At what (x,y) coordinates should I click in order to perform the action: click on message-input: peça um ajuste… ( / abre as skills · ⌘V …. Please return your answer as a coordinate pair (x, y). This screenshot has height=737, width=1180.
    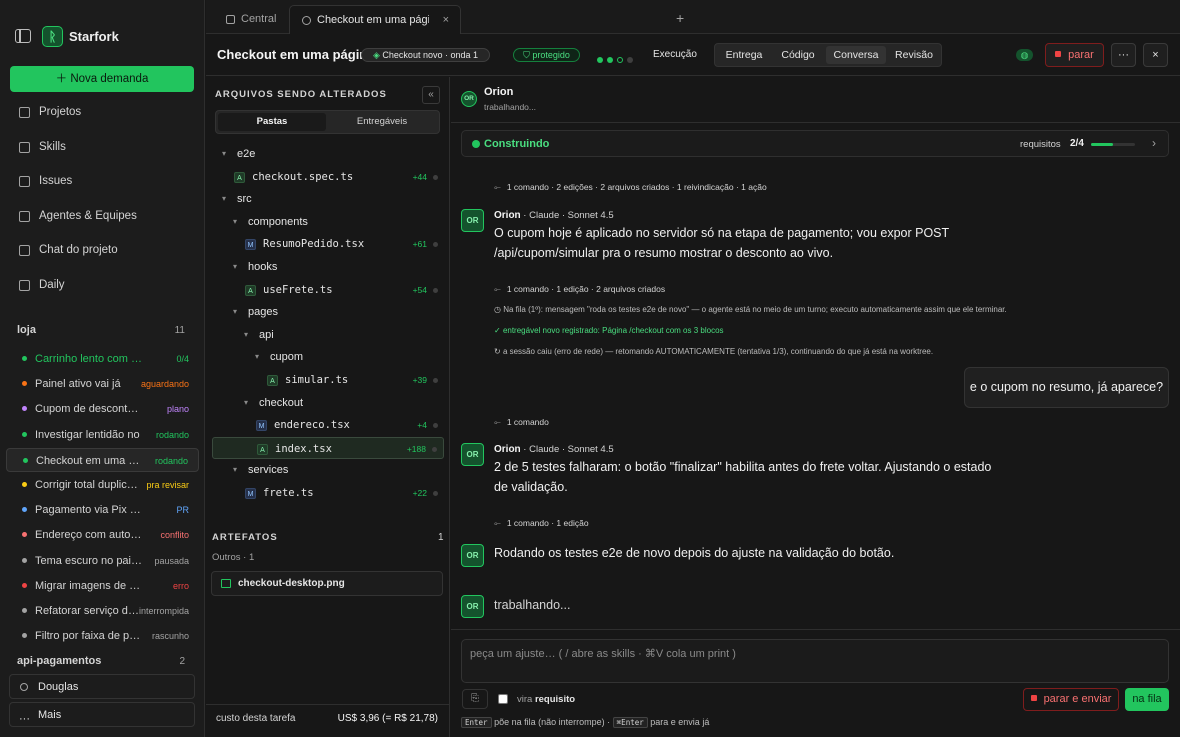
    Looking at the image, I should click on (815, 661).